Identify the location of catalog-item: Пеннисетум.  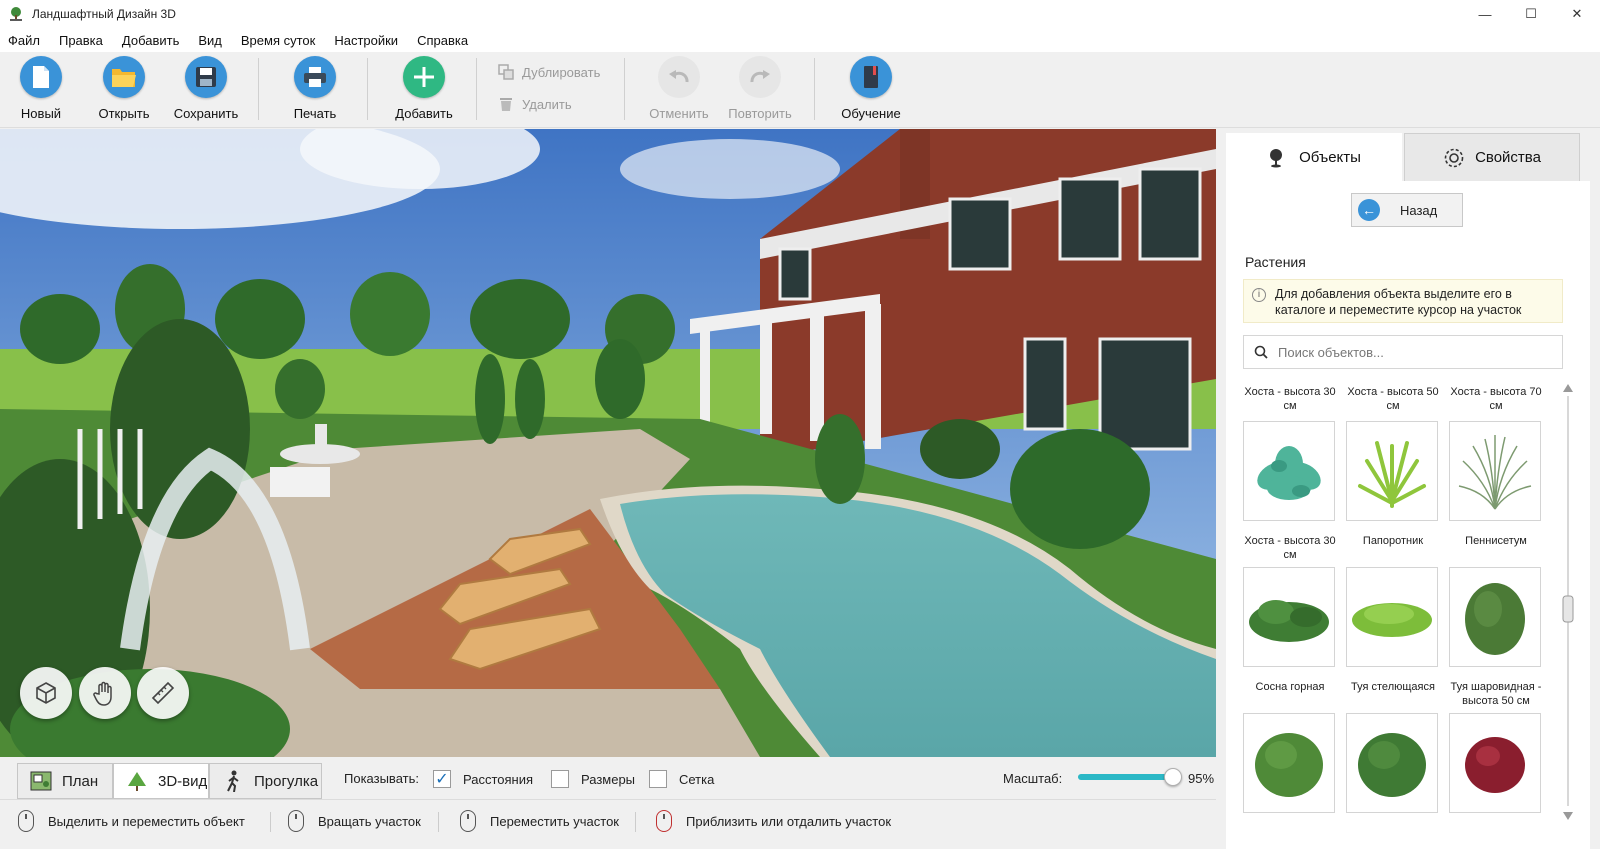
(1496, 484).